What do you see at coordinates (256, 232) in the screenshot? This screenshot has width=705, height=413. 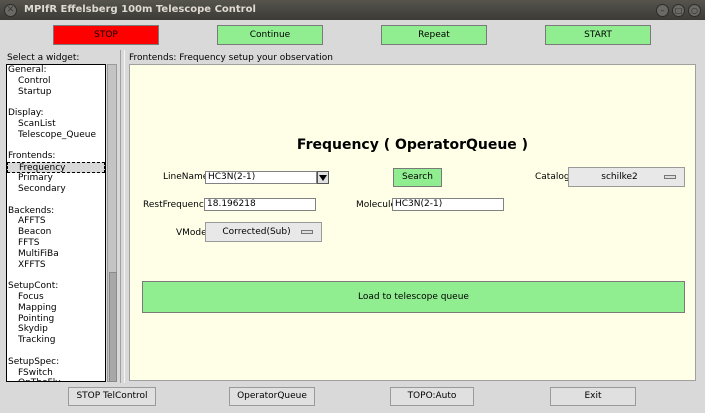 I see `vmode-value: Corrected(Sub)` at bounding box center [256, 232].